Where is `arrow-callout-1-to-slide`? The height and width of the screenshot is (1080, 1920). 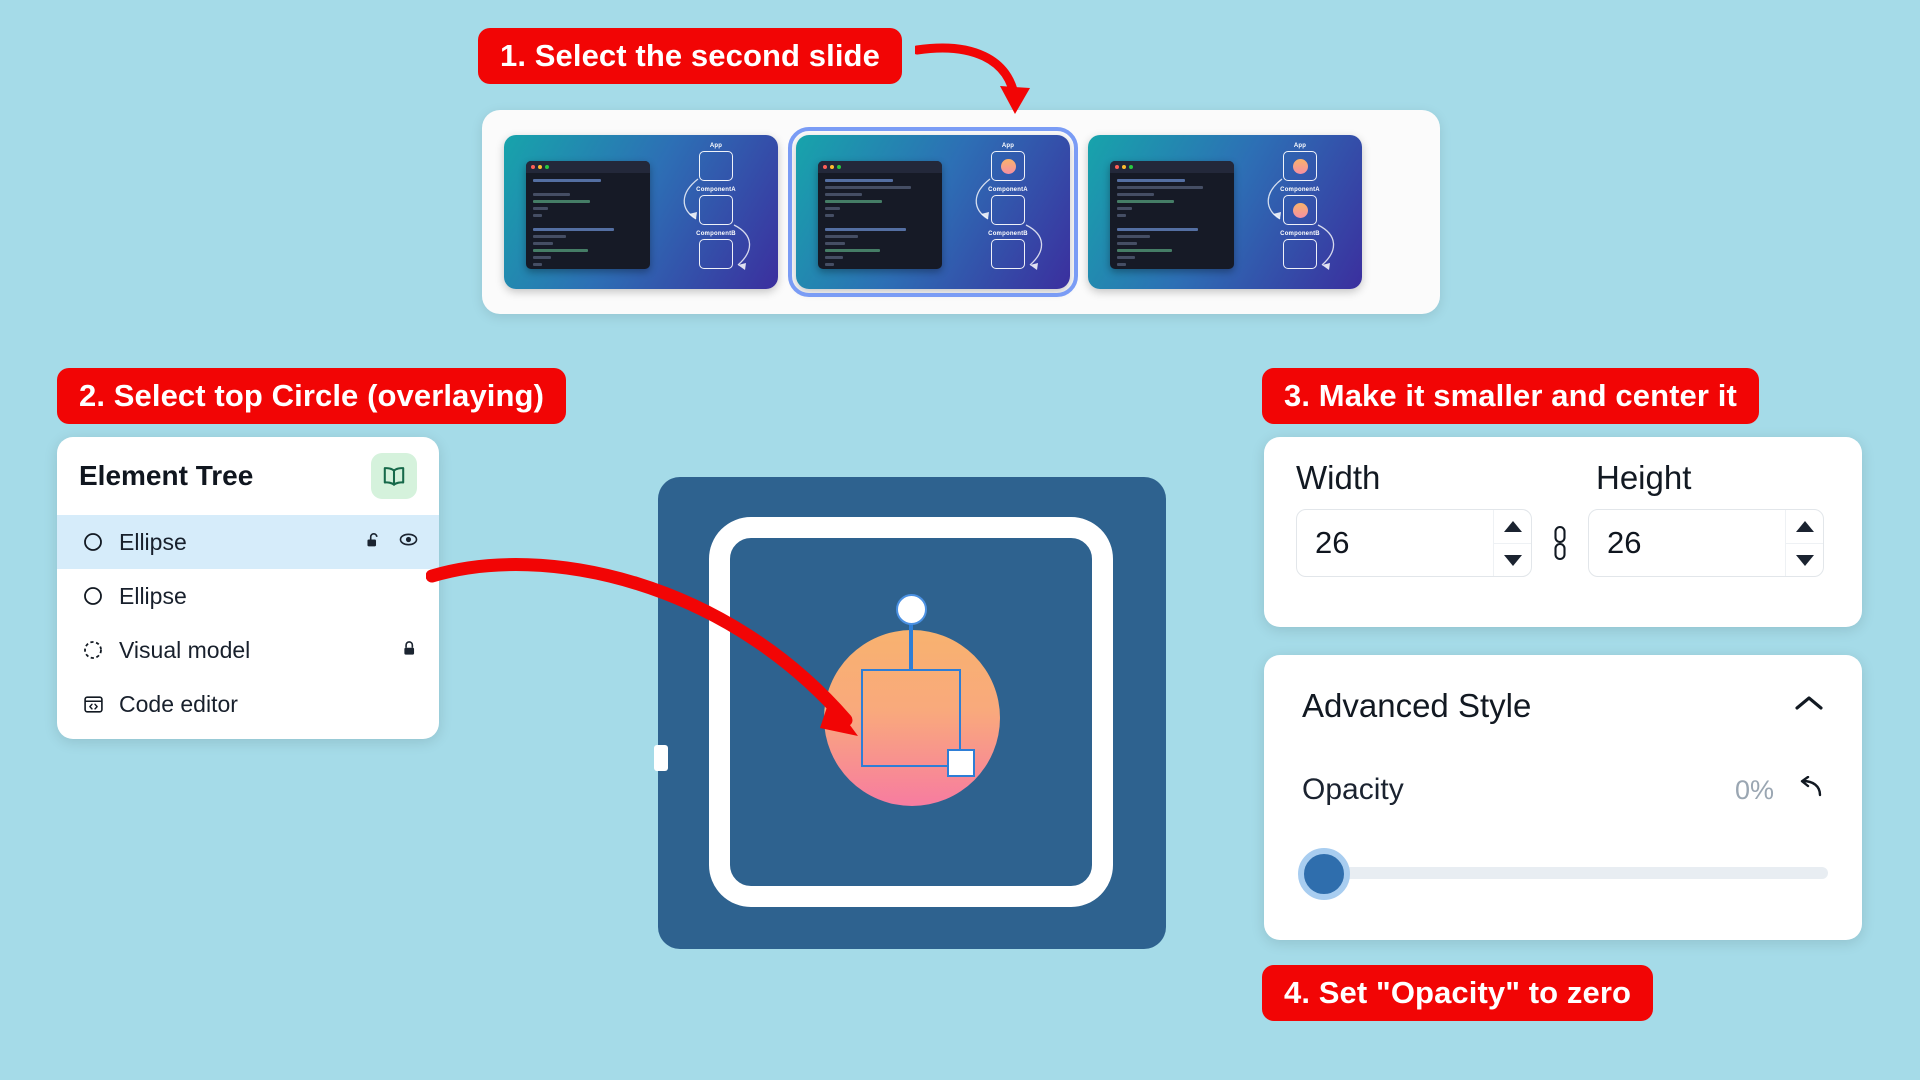
arrow-callout-1-to-slide is located at coordinates (972, 78).